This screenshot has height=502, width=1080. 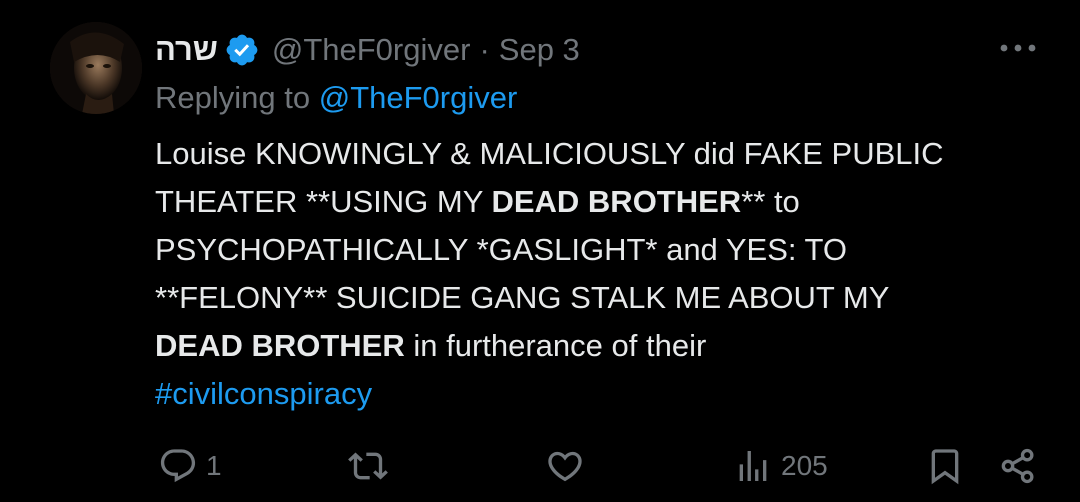 What do you see at coordinates (555, 345) in the screenshot?
I see `tweet-text-segment: in furtherance of their` at bounding box center [555, 345].